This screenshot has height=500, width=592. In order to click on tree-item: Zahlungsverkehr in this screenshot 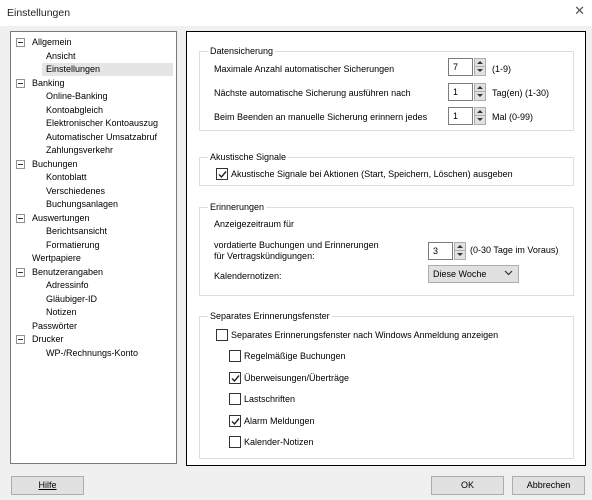, I will do `click(79, 150)`.